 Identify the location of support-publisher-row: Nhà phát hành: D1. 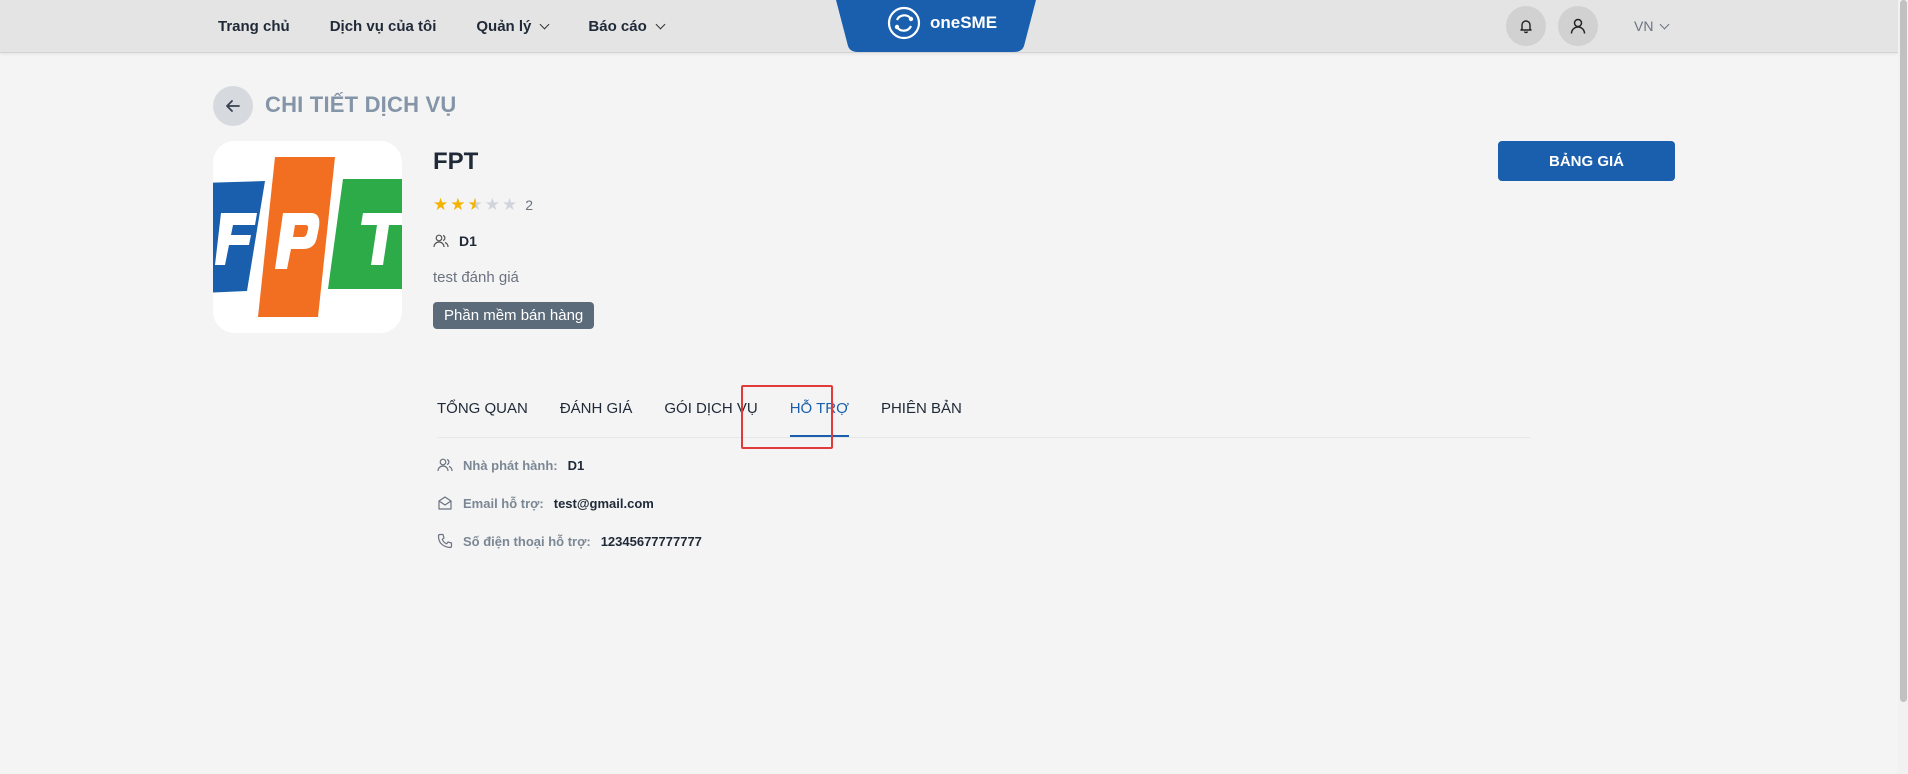
(510, 465).